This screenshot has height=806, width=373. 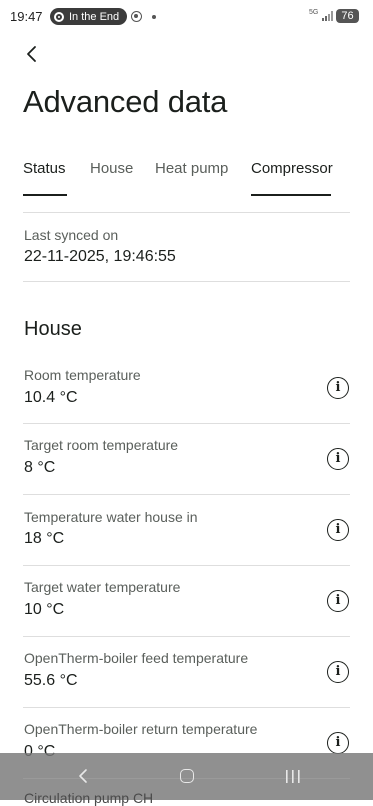 What do you see at coordinates (141, 729) in the screenshot?
I see `row-label: OpenTherm-boiler return temperature` at bounding box center [141, 729].